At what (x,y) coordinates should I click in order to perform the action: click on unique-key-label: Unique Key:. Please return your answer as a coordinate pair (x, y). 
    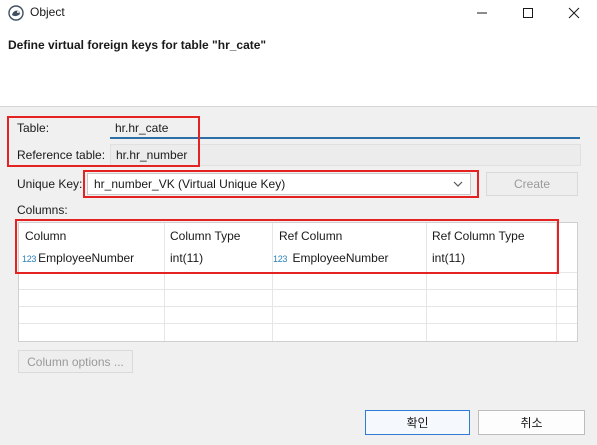
    Looking at the image, I should click on (50, 184).